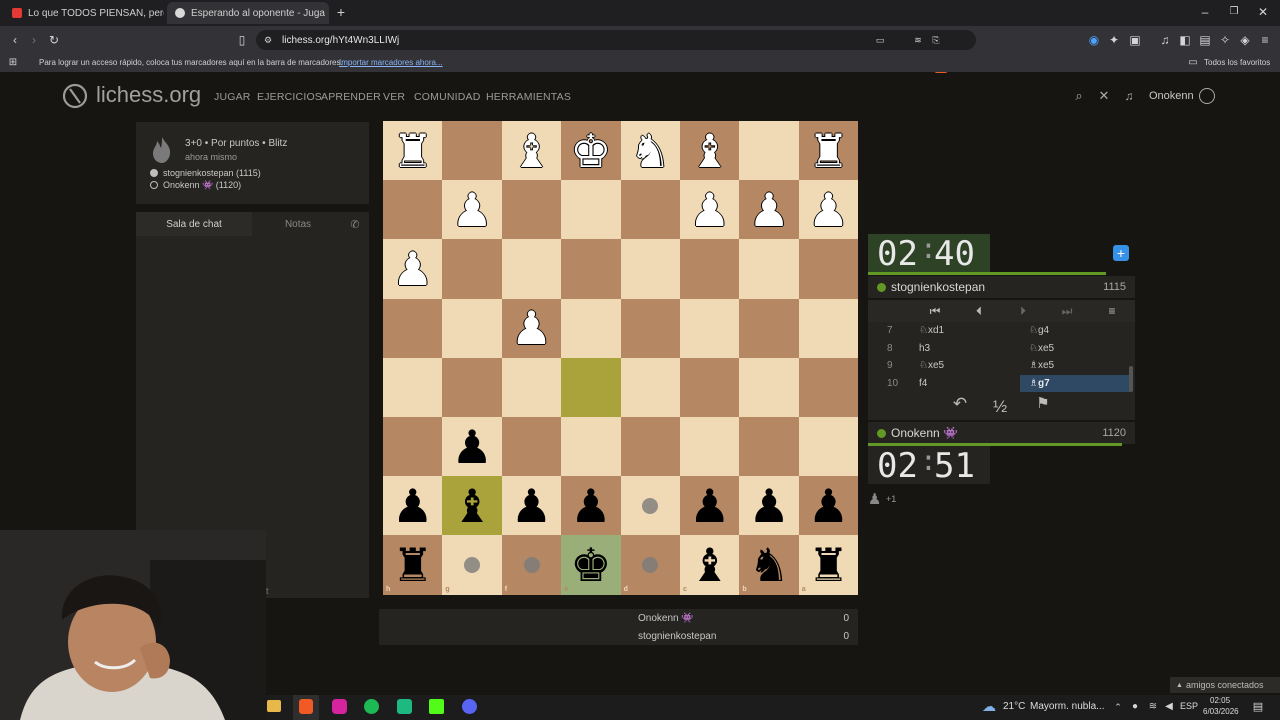 The height and width of the screenshot is (720, 1280). Describe the element at coordinates (1135, 40) in the screenshot. I see `screenshot-icon: ▣` at that location.